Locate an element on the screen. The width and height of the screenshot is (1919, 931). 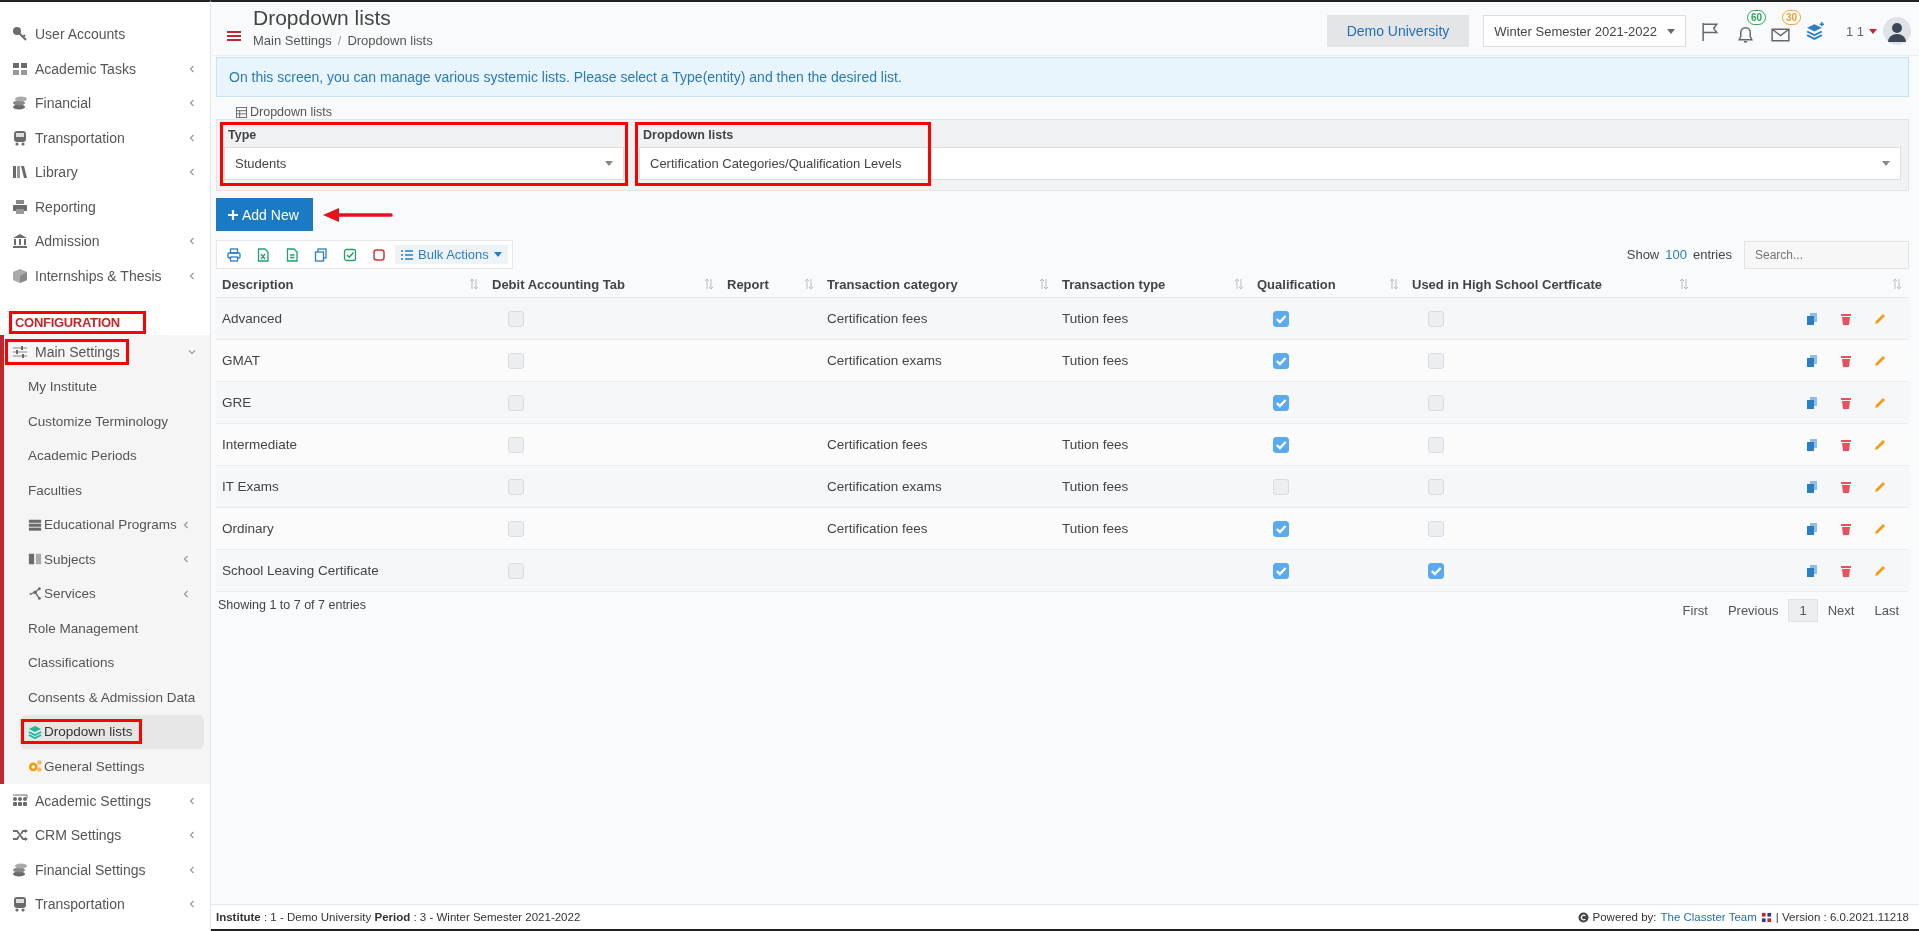
sidebar-item: Financial is located at coordinates (52, 103).